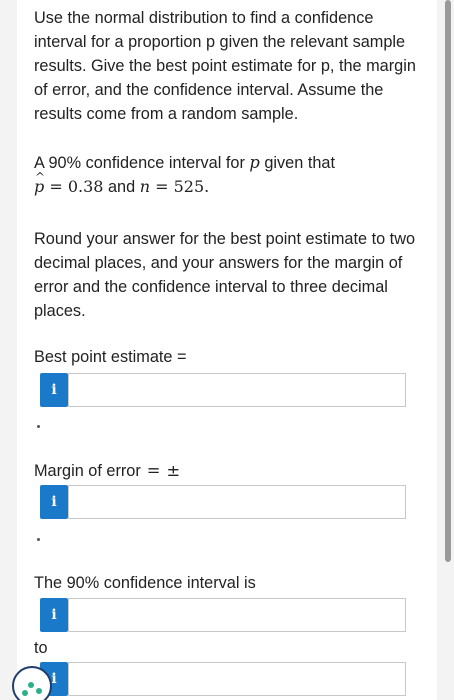  What do you see at coordinates (448, 281) in the screenshot?
I see `scrollbar` at bounding box center [448, 281].